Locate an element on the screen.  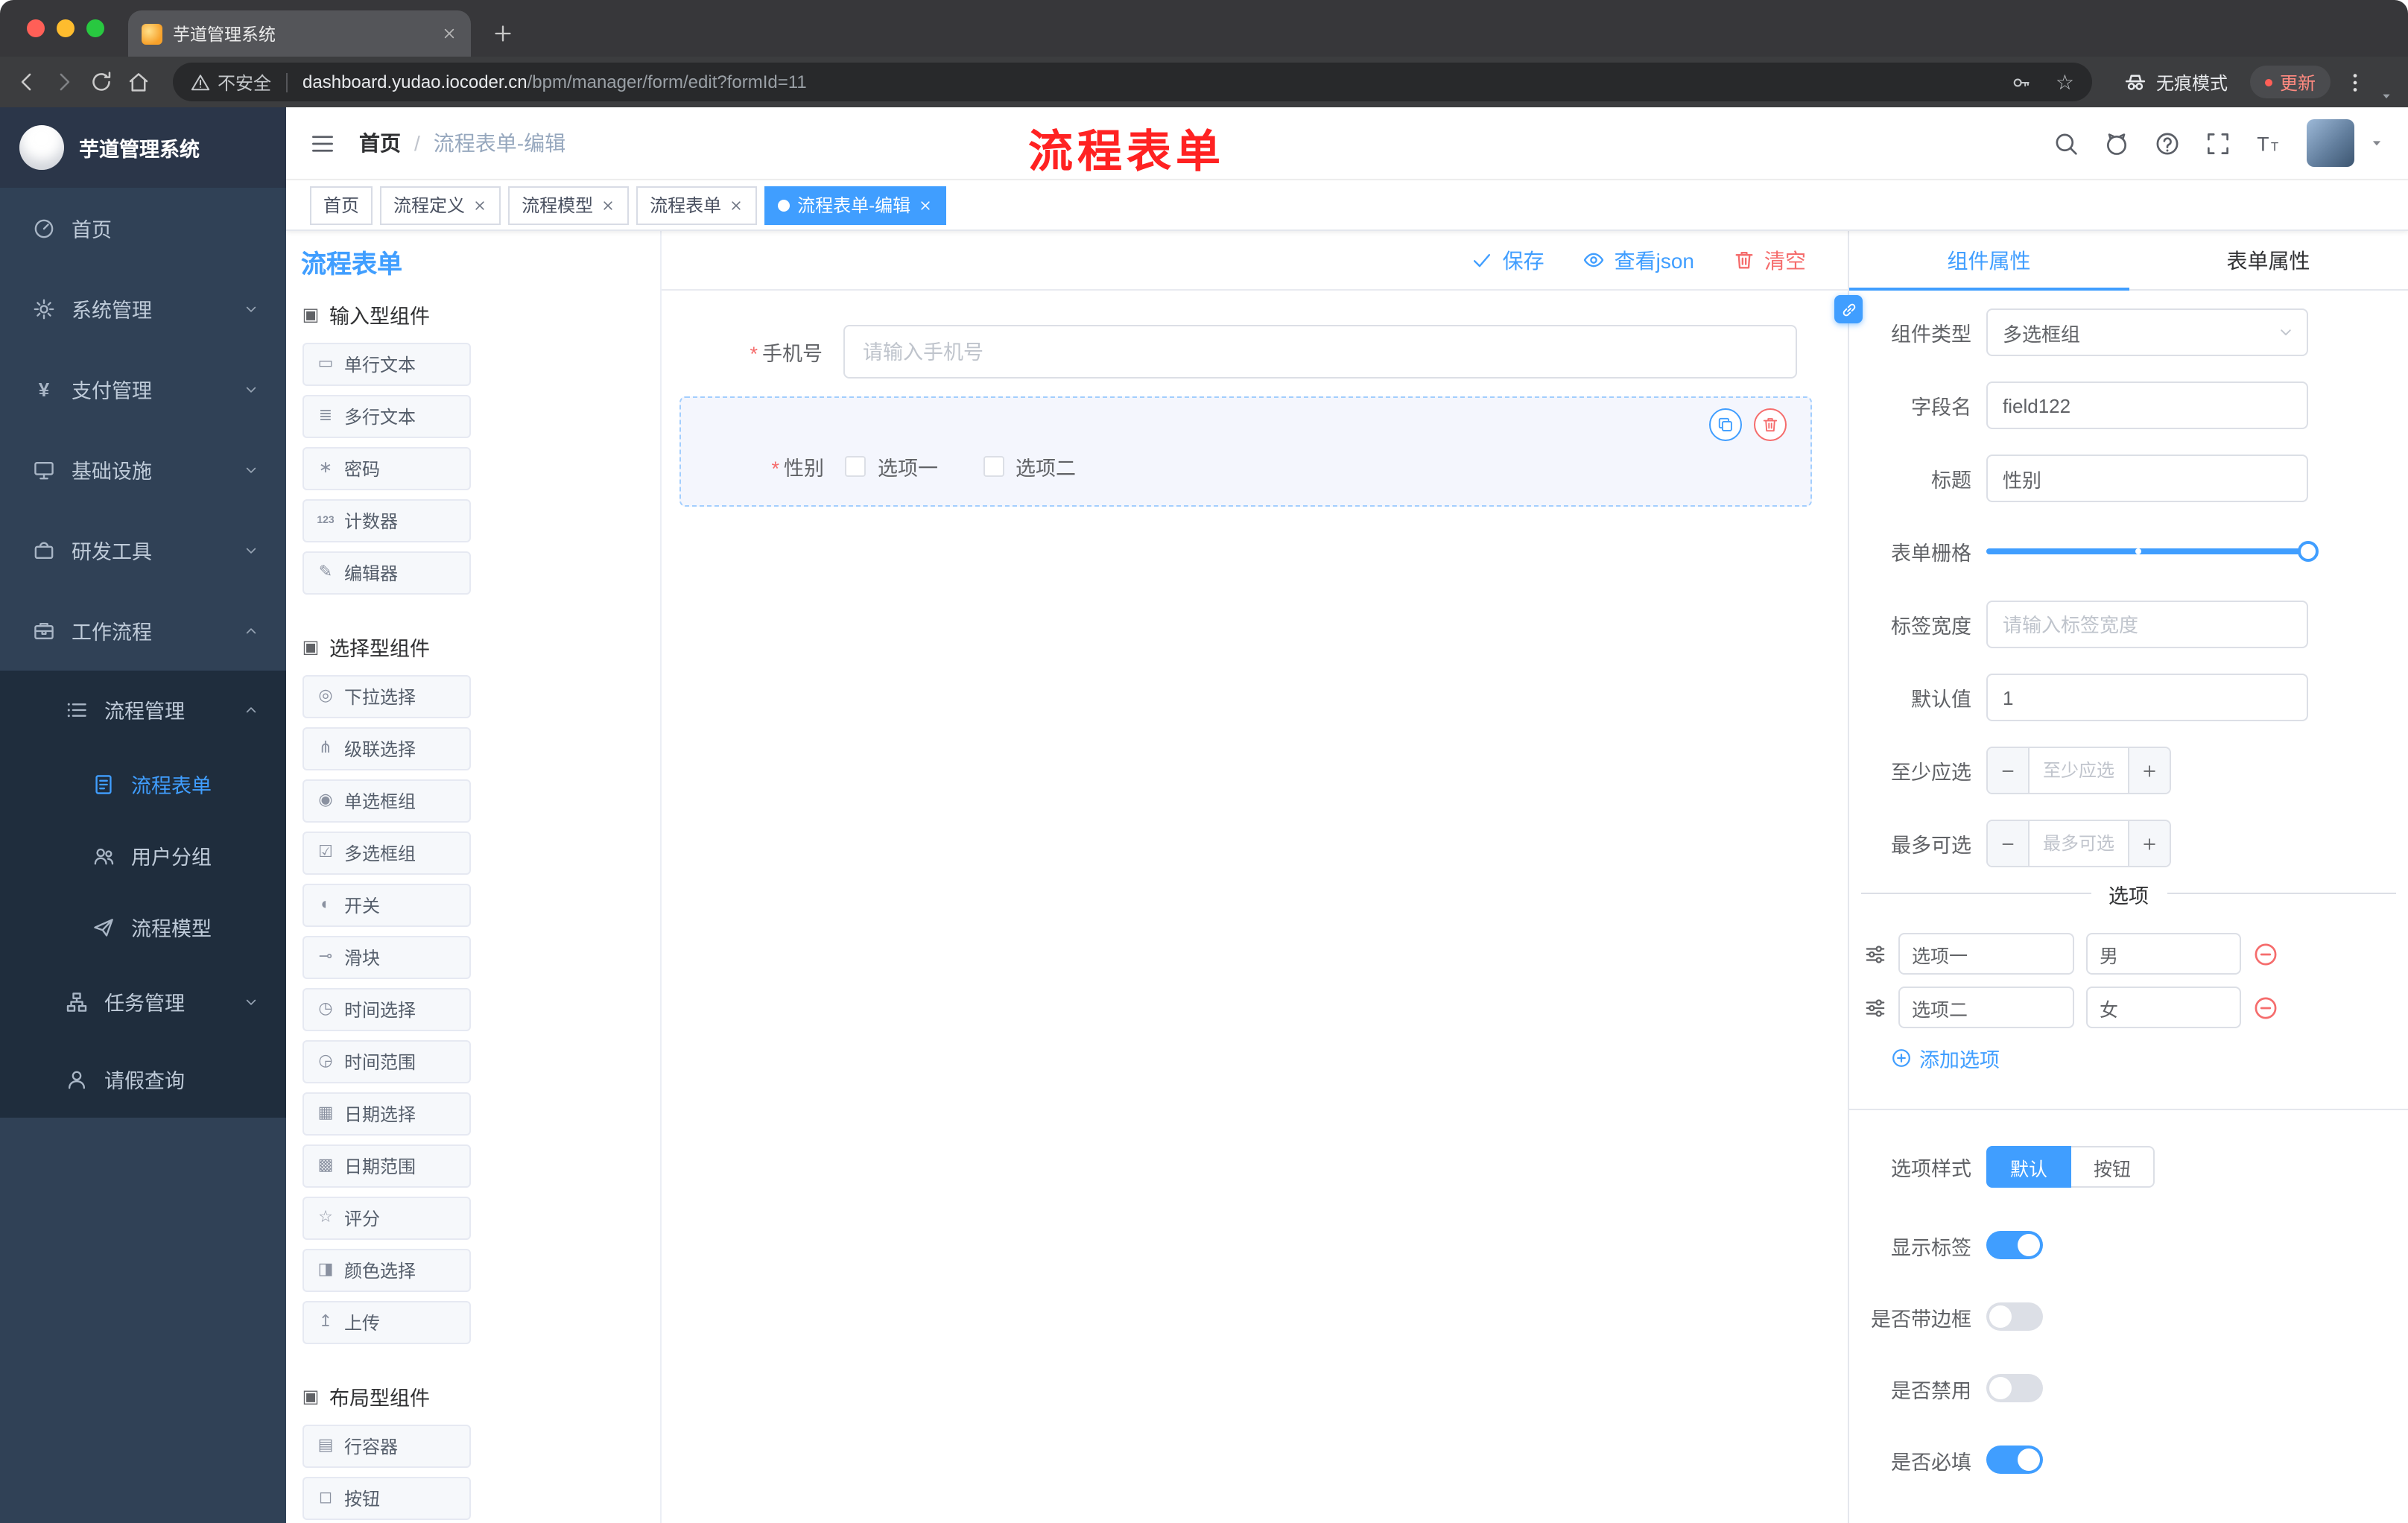
palette-item: 123 计数器 is located at coordinates (386, 520).